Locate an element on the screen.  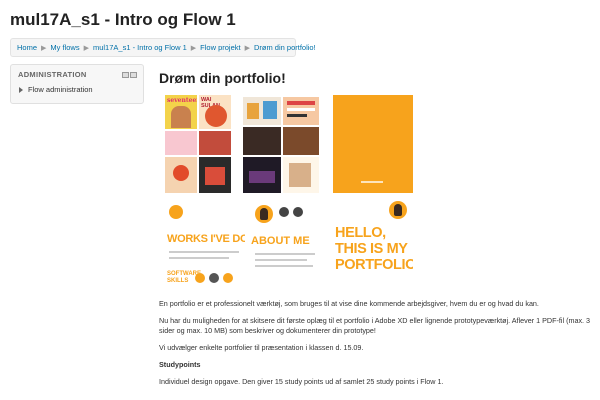
works-heading: WORKS I'VE DONE is located at coordinates (206, 239).